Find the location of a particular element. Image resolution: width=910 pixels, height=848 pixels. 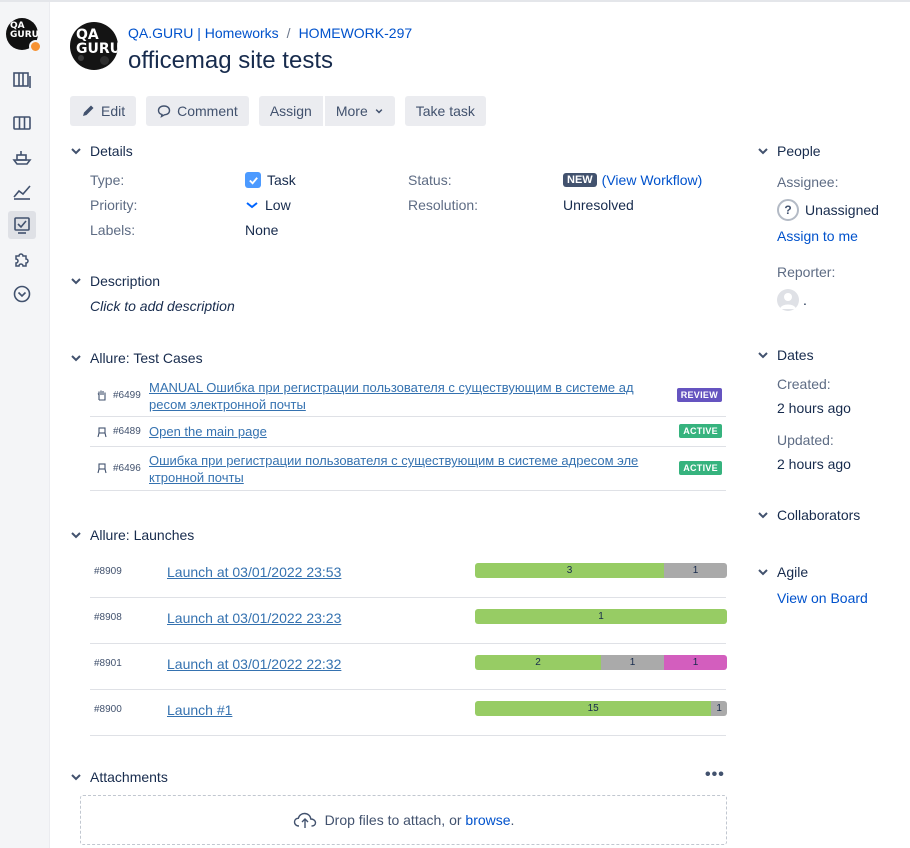

releases-icon is located at coordinates (22, 157).